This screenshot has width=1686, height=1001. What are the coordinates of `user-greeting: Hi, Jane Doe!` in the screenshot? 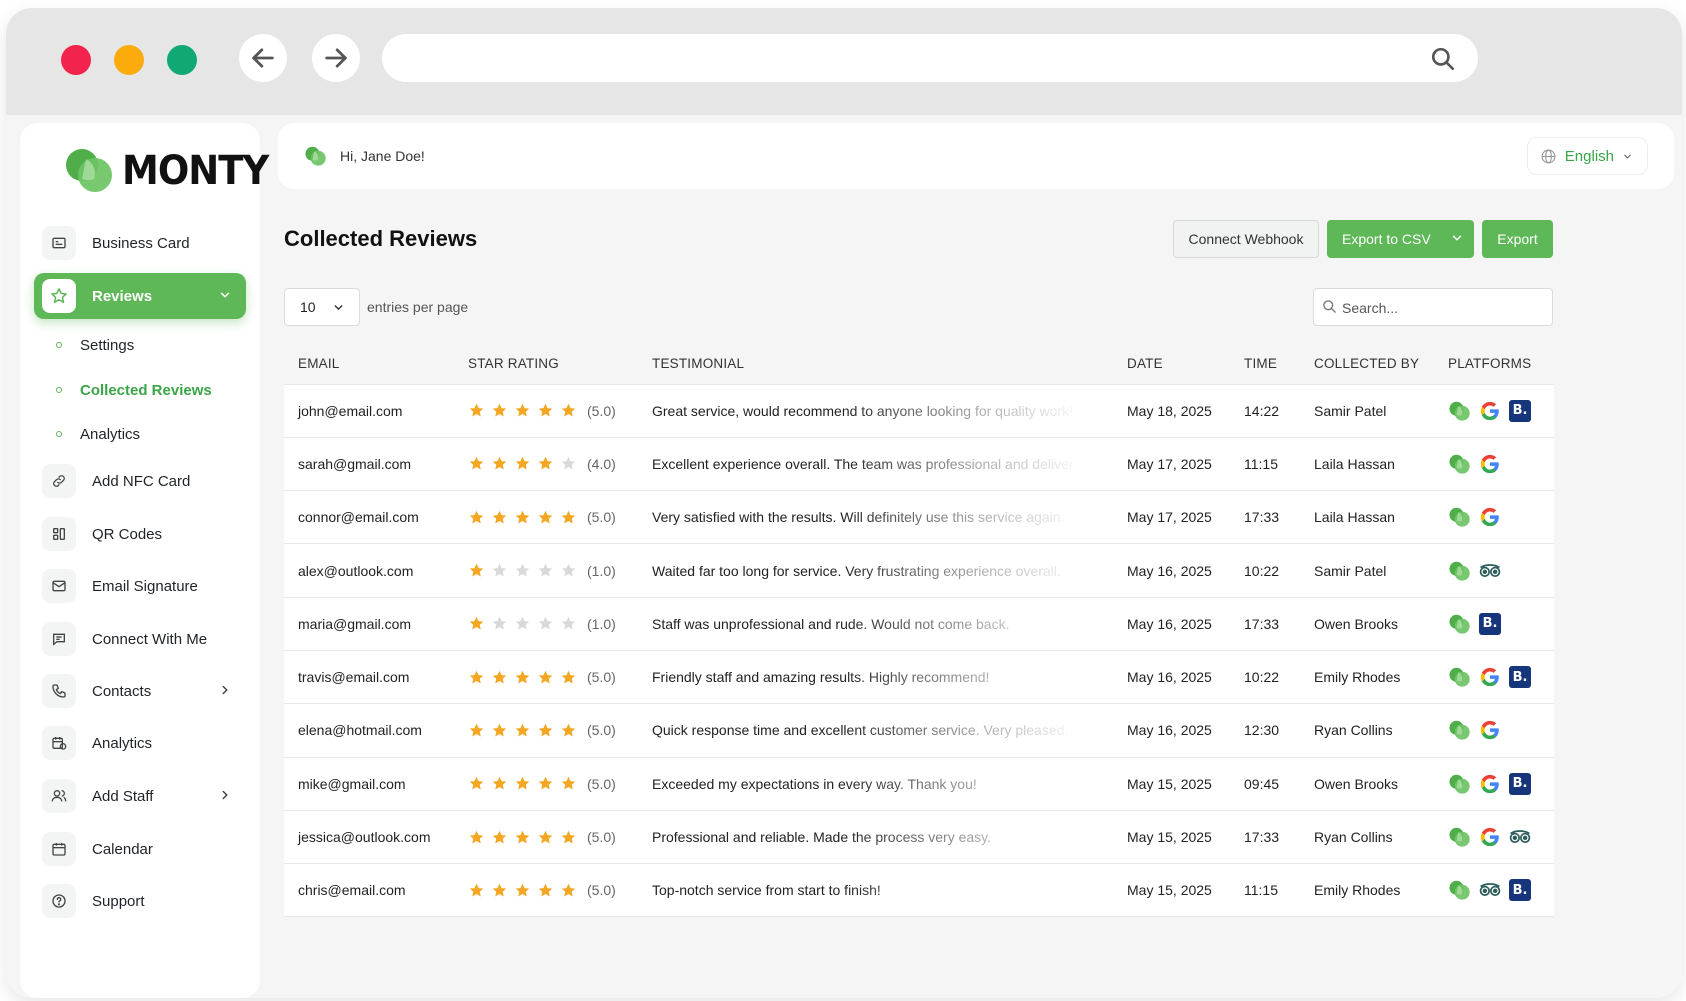 It's located at (364, 156).